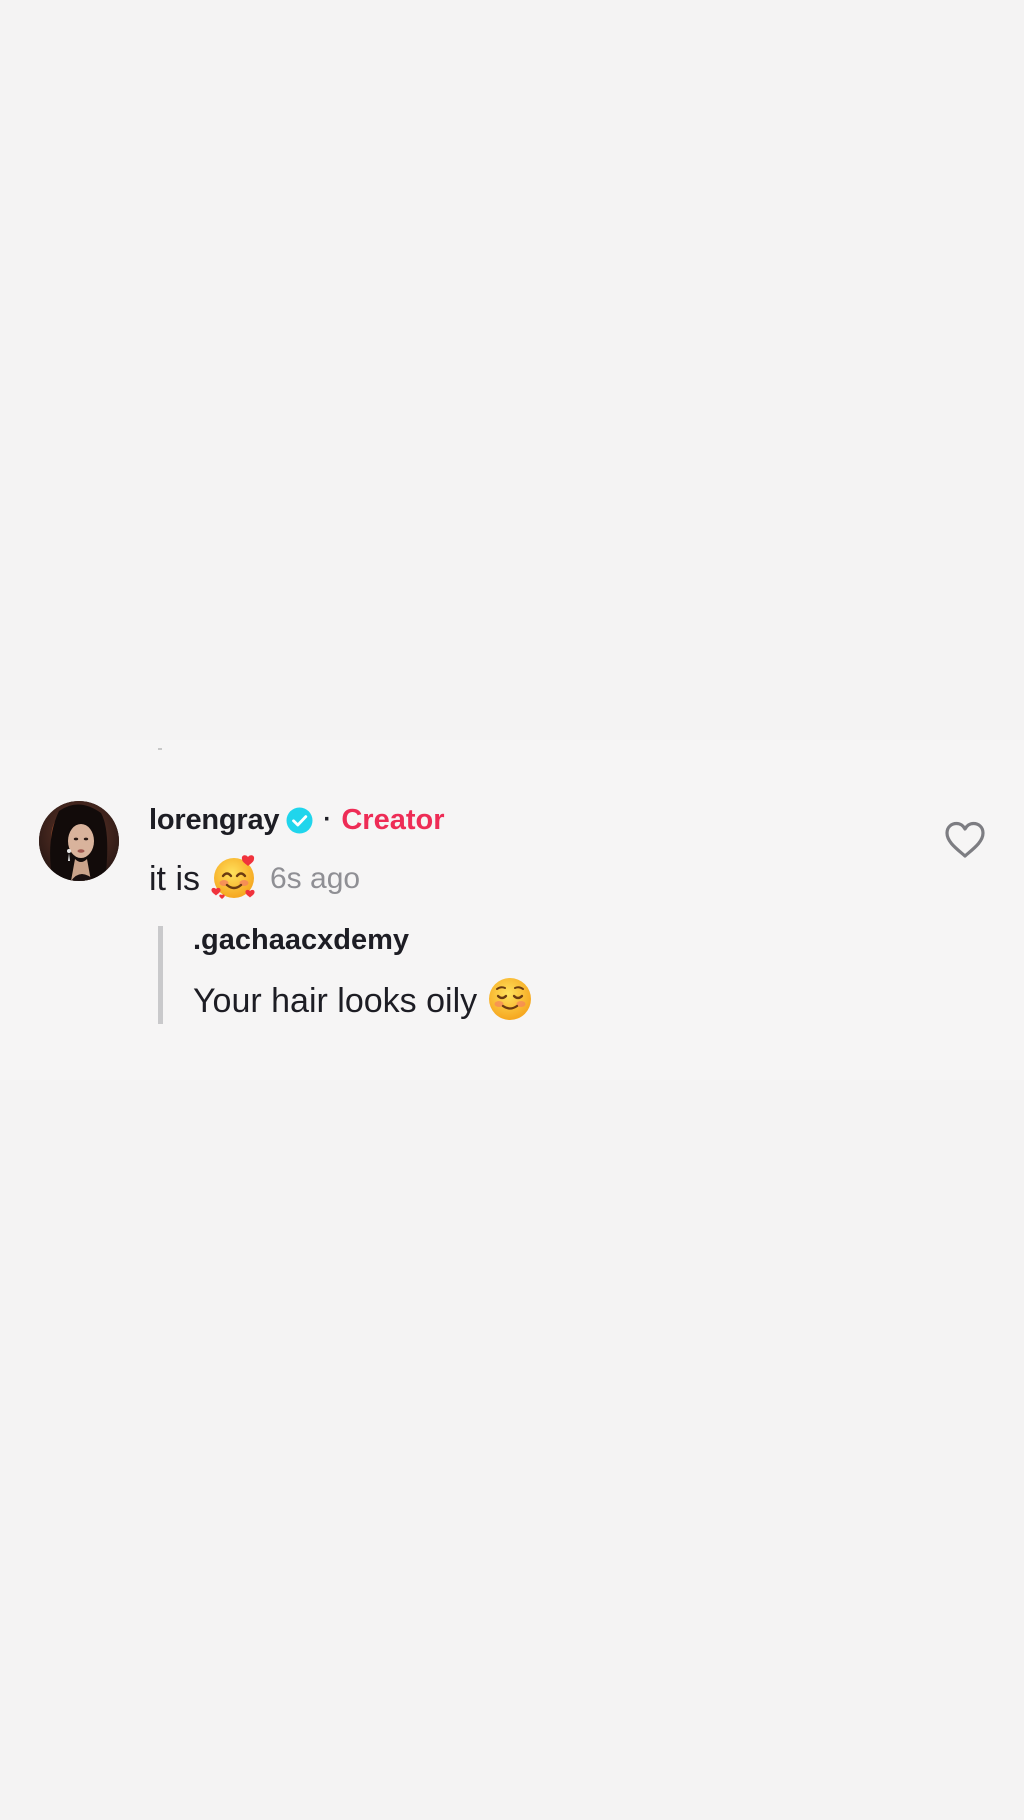 Image resolution: width=1024 pixels, height=1820 pixels. Describe the element at coordinates (393, 819) in the screenshot. I see `creator-badge: Creator` at that location.